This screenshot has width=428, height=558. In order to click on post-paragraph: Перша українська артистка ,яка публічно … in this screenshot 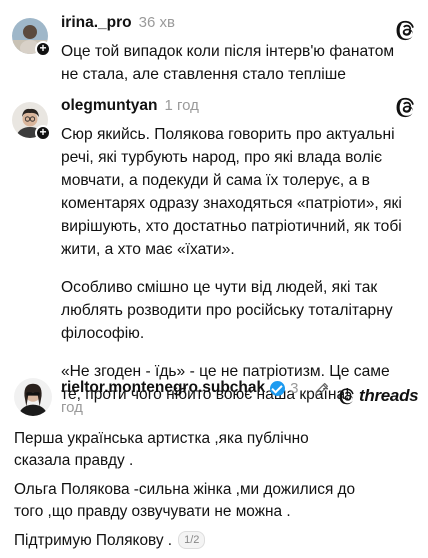, I will do `click(161, 449)`.